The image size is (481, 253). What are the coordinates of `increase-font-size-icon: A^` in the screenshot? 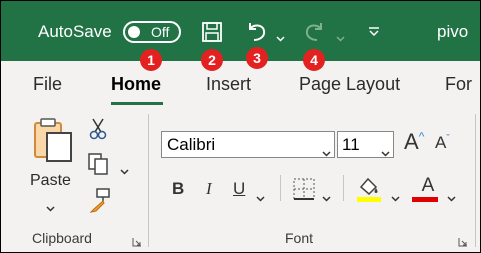 It's located at (414, 142).